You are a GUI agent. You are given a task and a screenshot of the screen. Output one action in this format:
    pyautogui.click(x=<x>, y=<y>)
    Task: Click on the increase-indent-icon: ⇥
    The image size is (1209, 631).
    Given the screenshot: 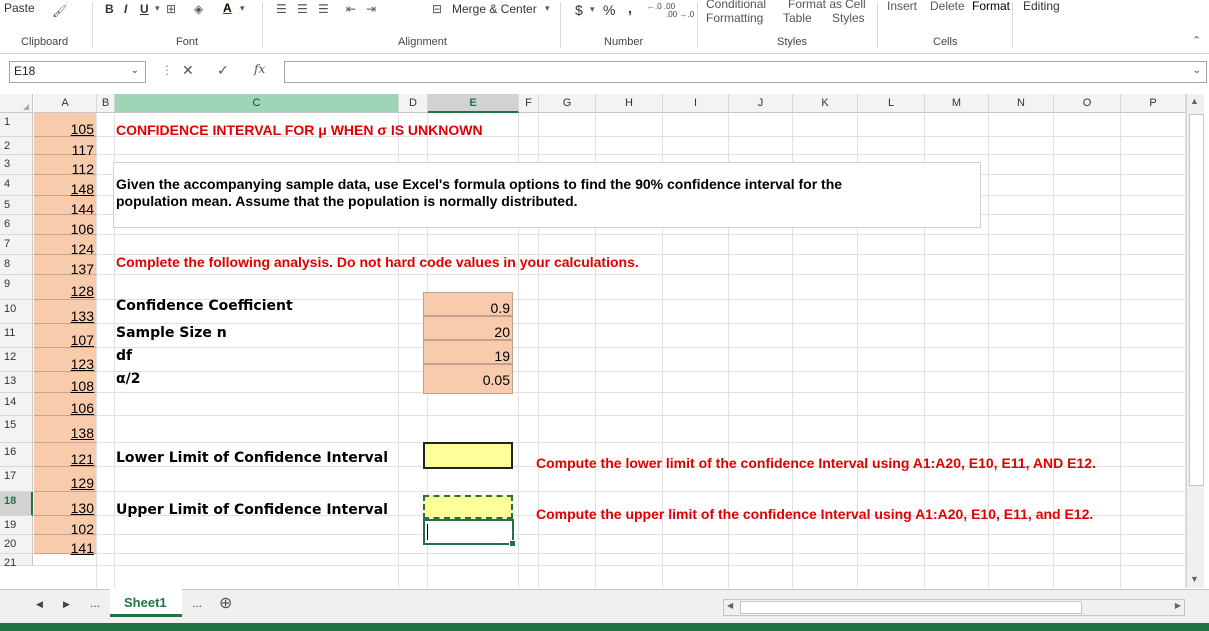 What is the action you would take?
    pyautogui.click(x=371, y=9)
    